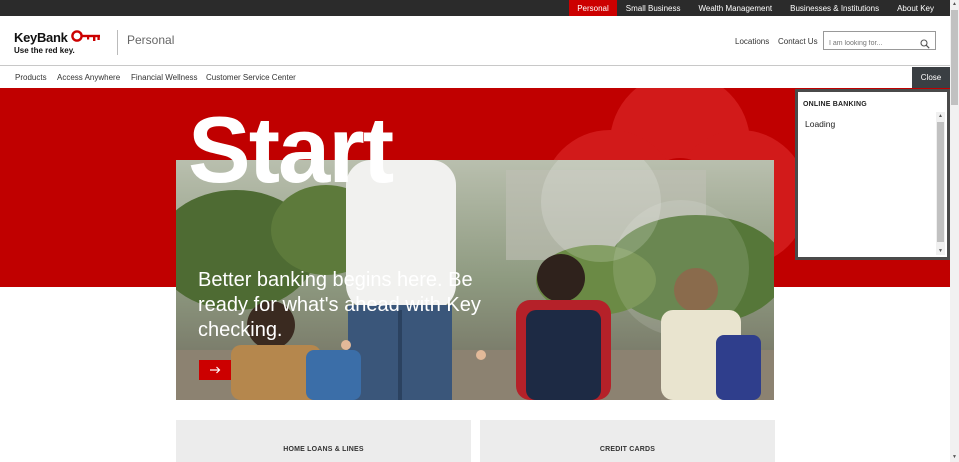  I want to click on contact-us-link: Contact Us, so click(798, 41).